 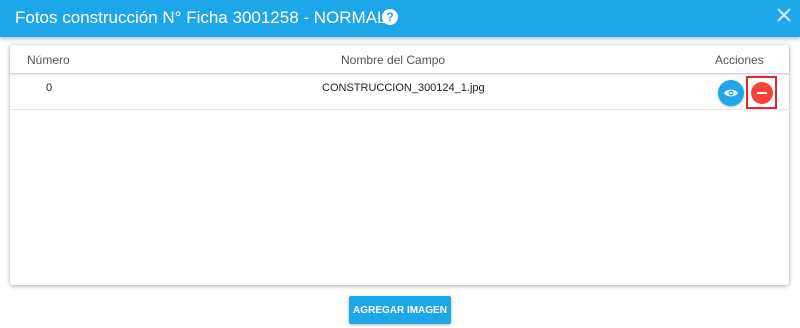 What do you see at coordinates (390, 17) in the screenshot?
I see `question-circle-icon: ?` at bounding box center [390, 17].